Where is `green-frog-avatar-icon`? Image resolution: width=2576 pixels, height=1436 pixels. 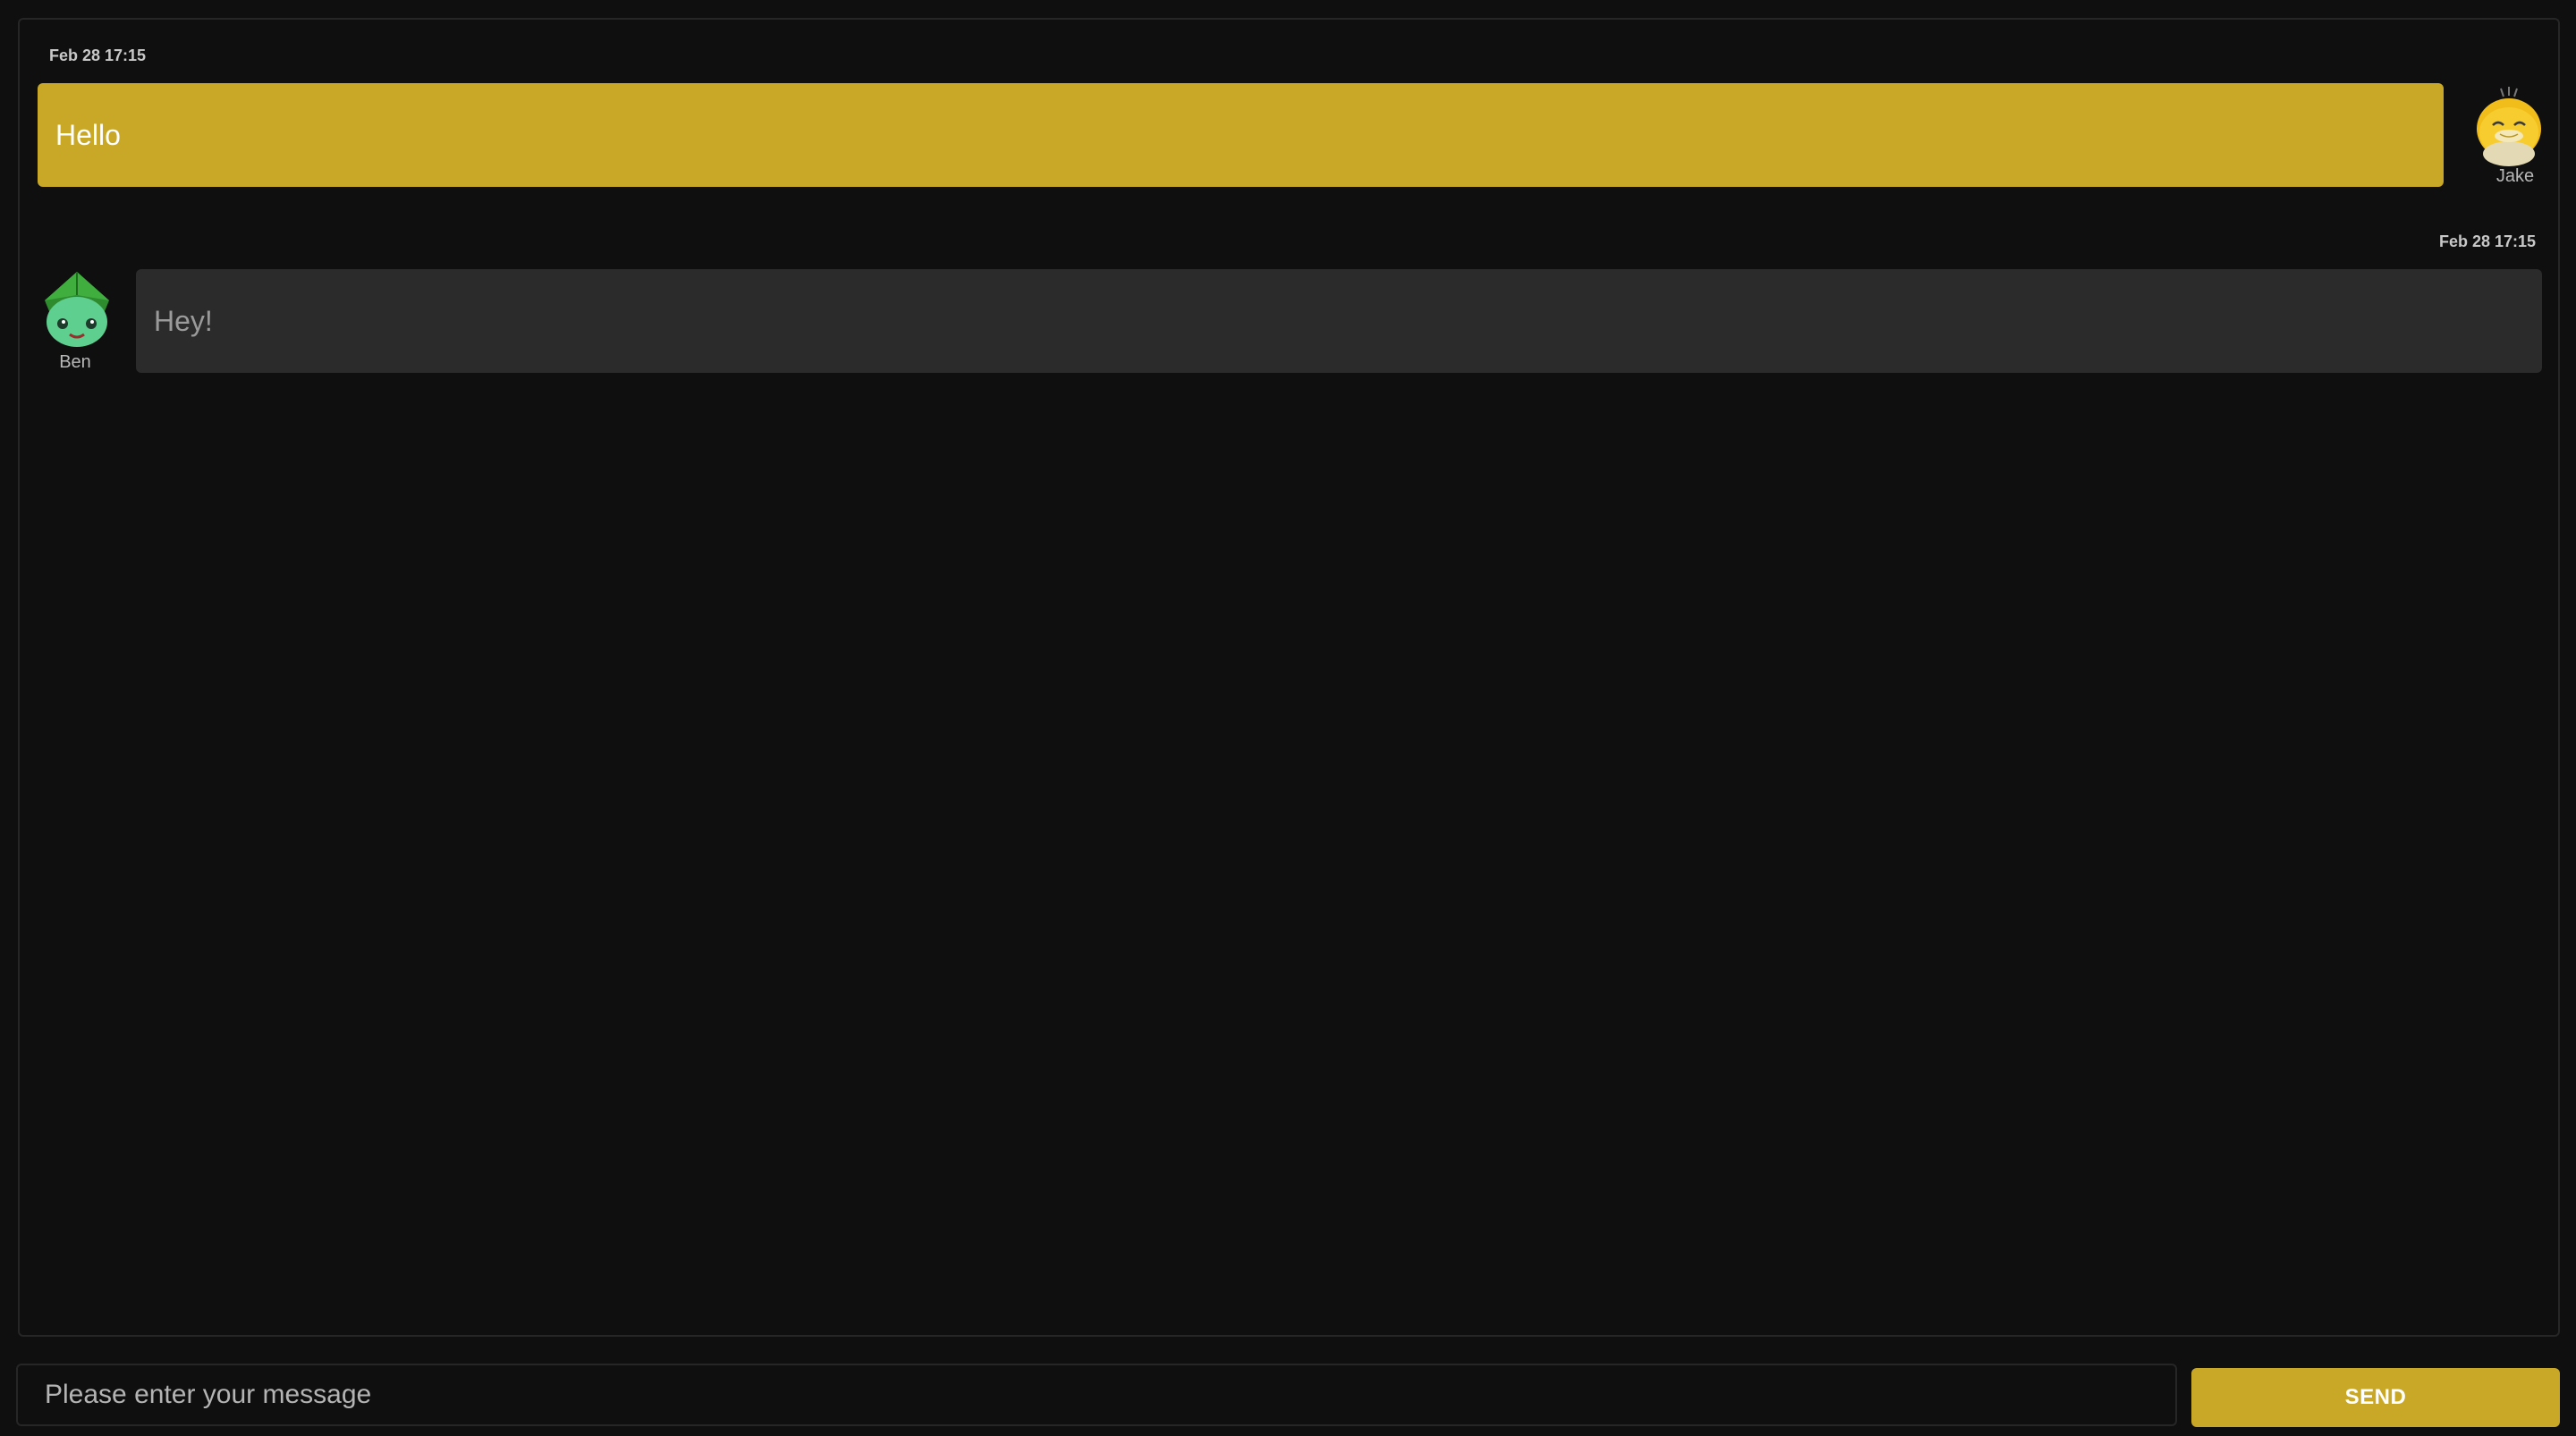 green-frog-avatar-icon is located at coordinates (77, 309).